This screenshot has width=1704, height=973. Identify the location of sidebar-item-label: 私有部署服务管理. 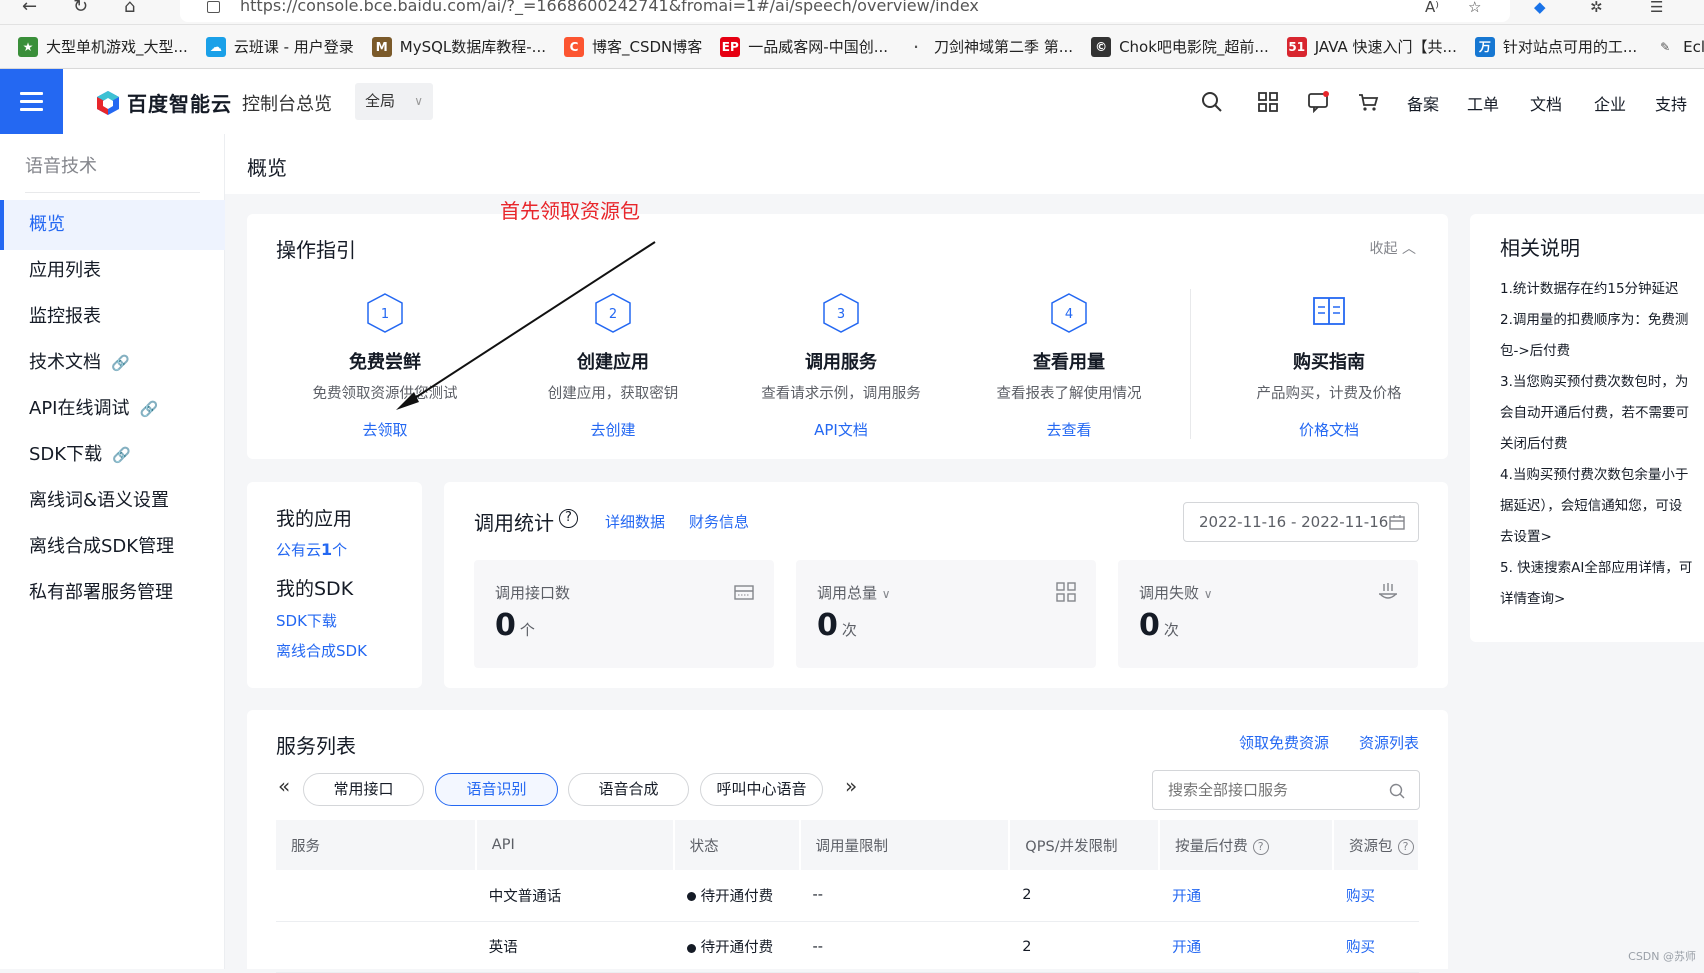
(101, 592).